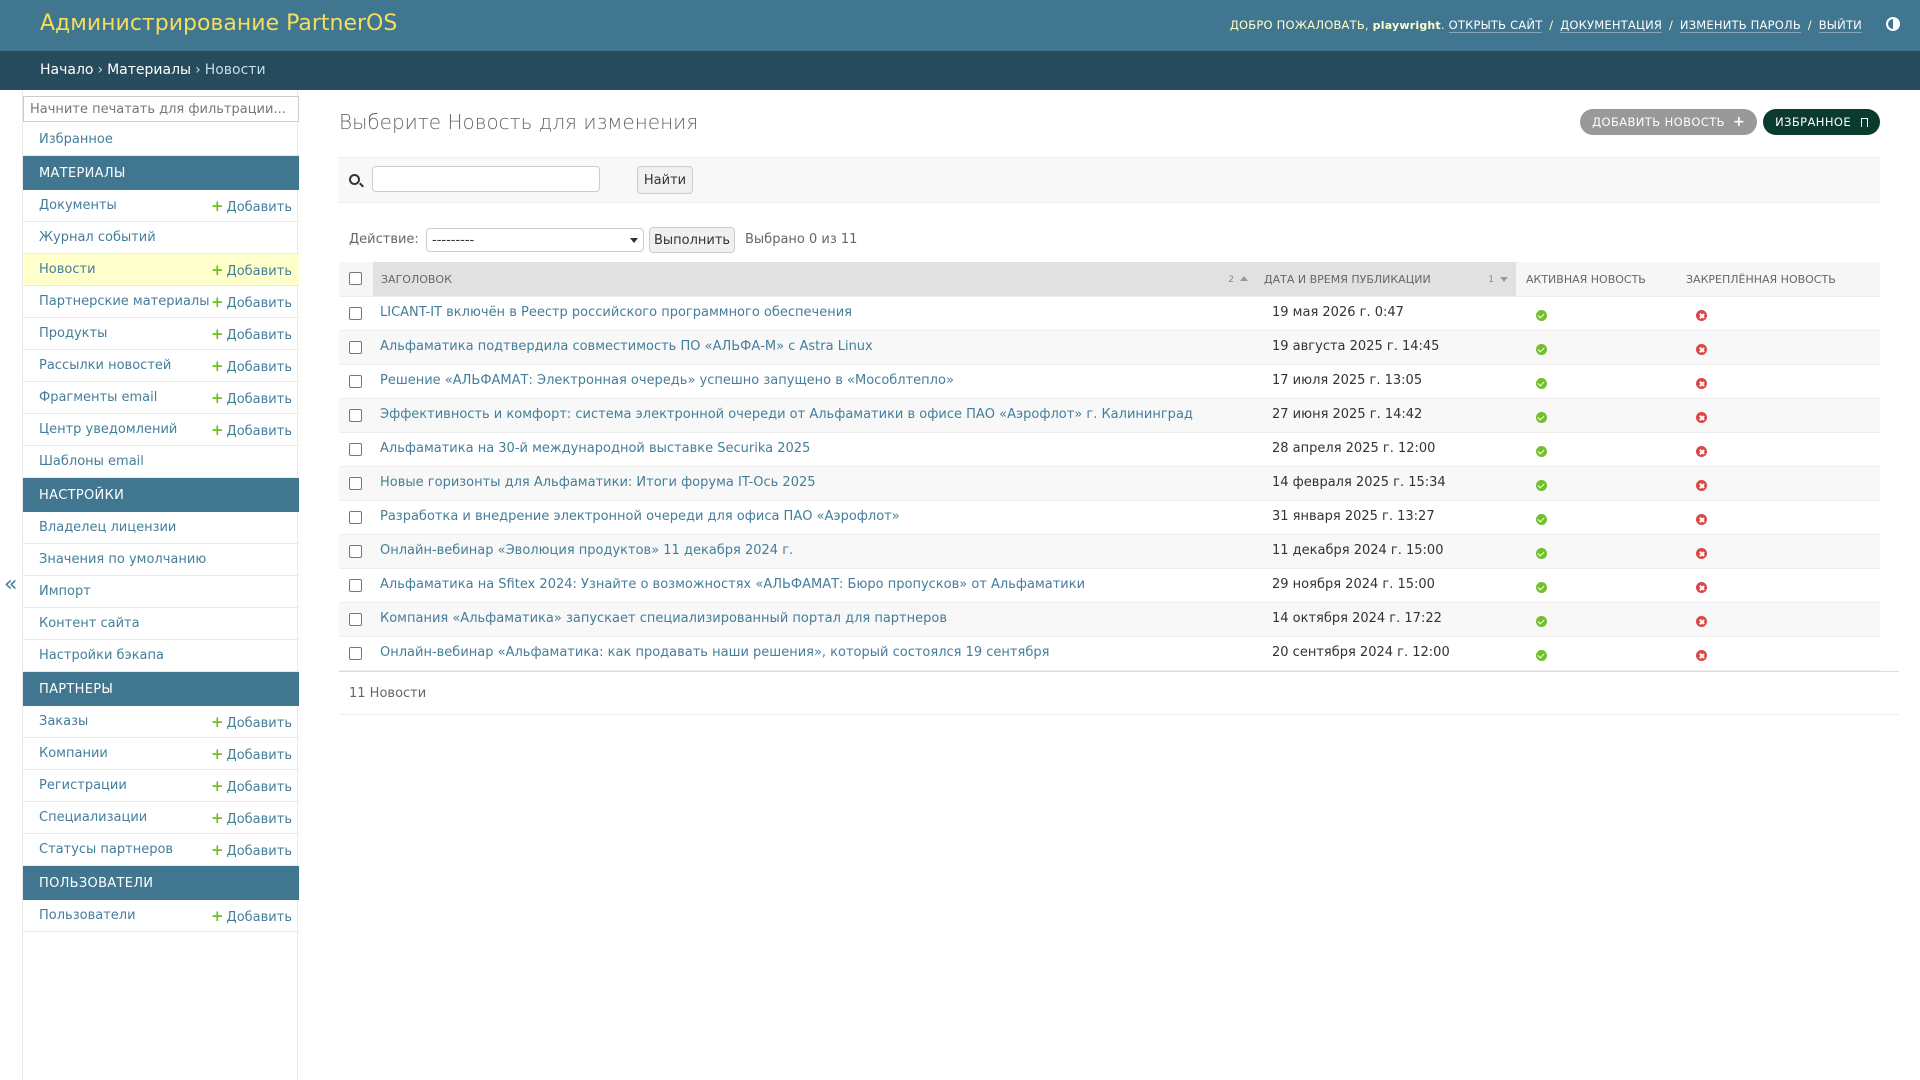  I want to click on sidebar-item: Компании + Добавить, so click(161, 754).